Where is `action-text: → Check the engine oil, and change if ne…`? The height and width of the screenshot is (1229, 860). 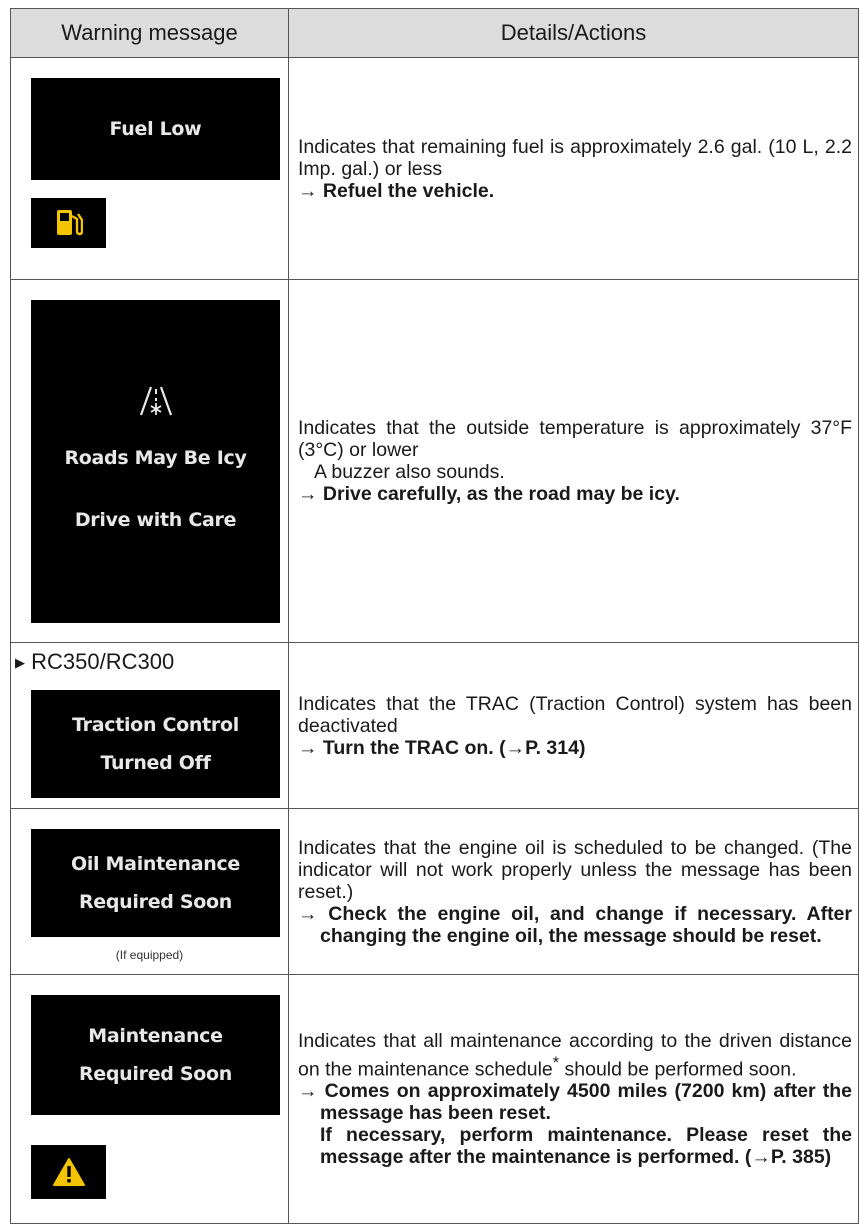 action-text: → Check the engine oil, and change if ne… is located at coordinates (575, 924).